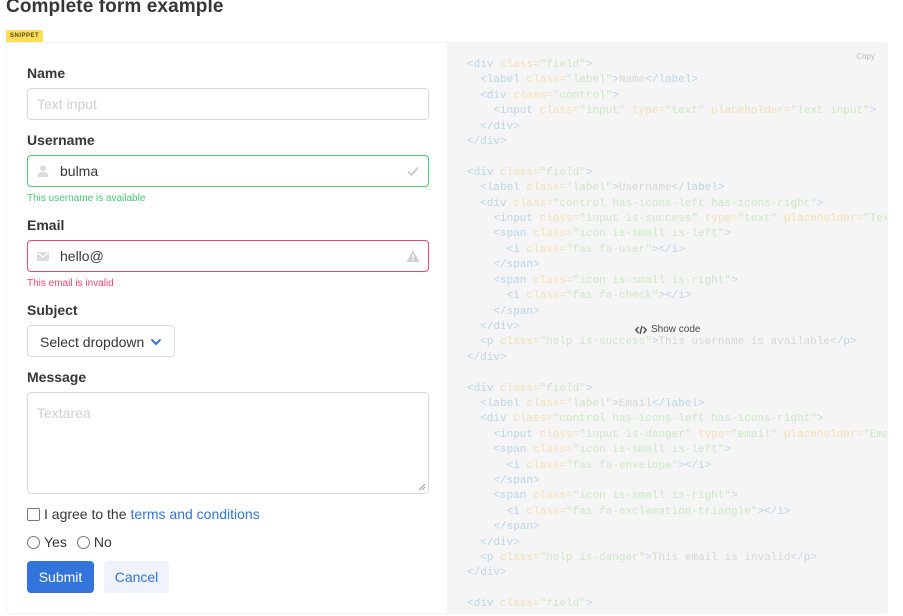 The image size is (903, 616). What do you see at coordinates (52, 310) in the screenshot?
I see `subject-label: Subject` at bounding box center [52, 310].